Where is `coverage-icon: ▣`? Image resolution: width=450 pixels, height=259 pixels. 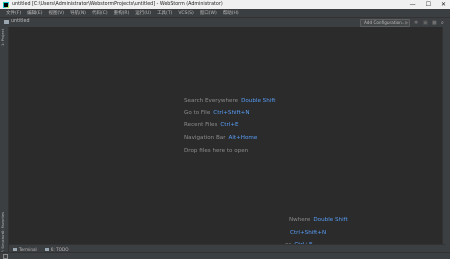
coverage-icon: ▣ is located at coordinates (425, 23).